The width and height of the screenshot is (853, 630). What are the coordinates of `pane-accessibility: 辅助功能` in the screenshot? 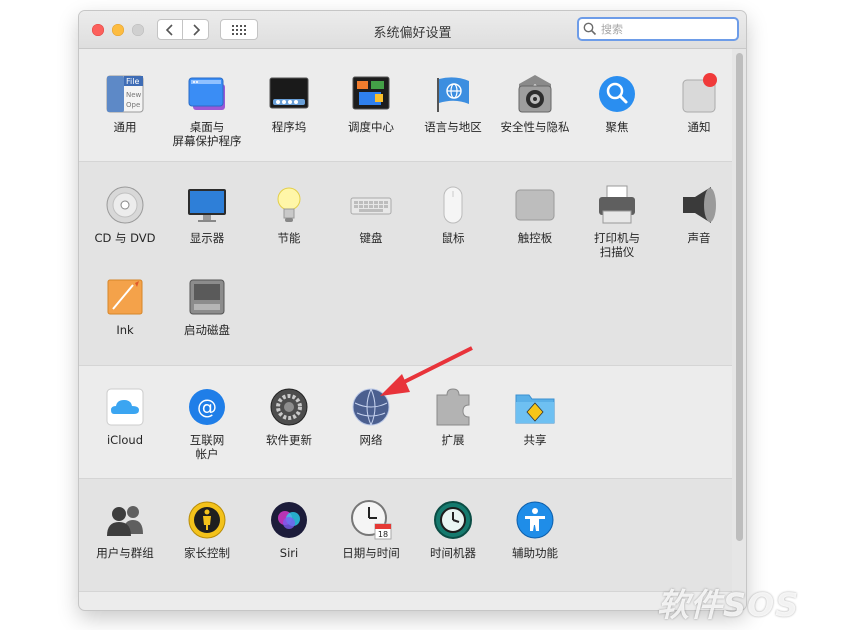 It's located at (535, 529).